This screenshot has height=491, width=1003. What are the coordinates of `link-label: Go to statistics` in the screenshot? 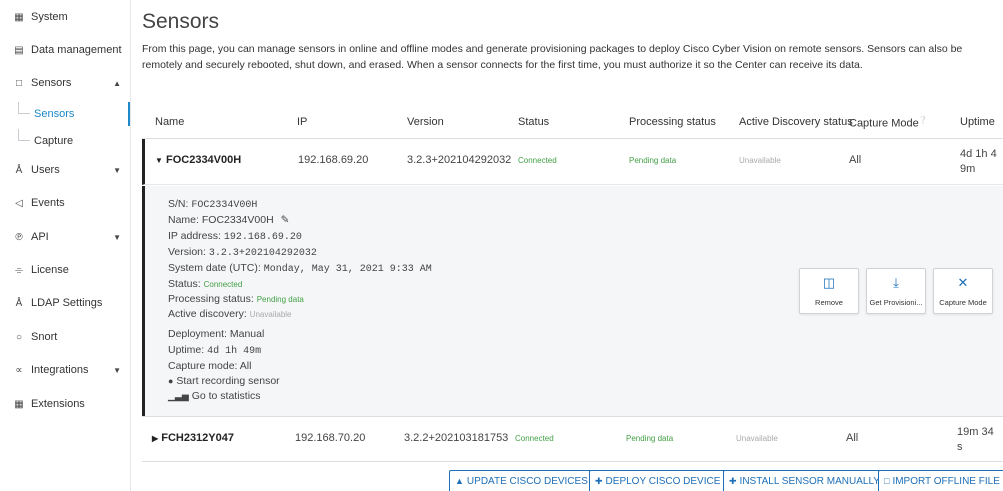 It's located at (226, 396).